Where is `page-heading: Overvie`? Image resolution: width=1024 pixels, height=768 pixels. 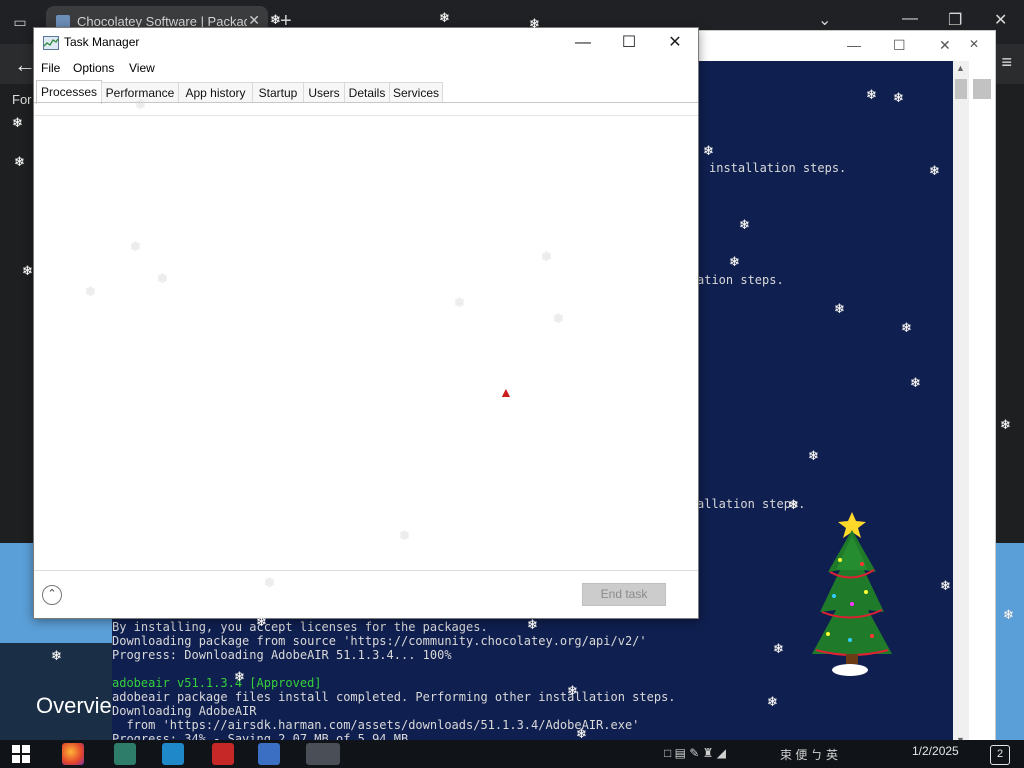 page-heading: Overvie is located at coordinates (74, 705).